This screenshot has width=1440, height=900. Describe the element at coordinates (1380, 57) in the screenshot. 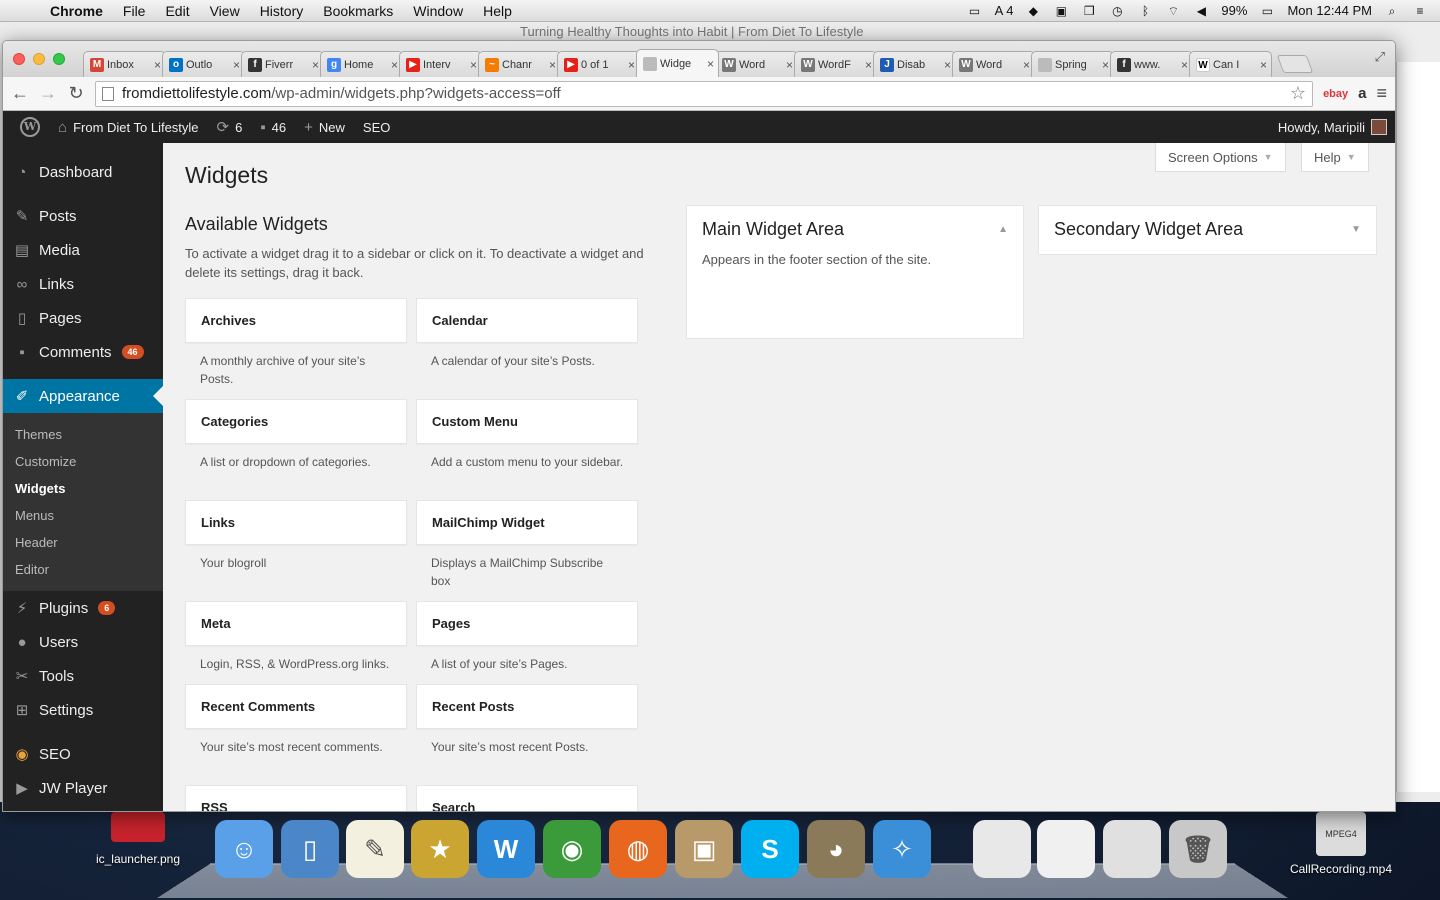

I see `fullscreen-icon: ⤢` at that location.